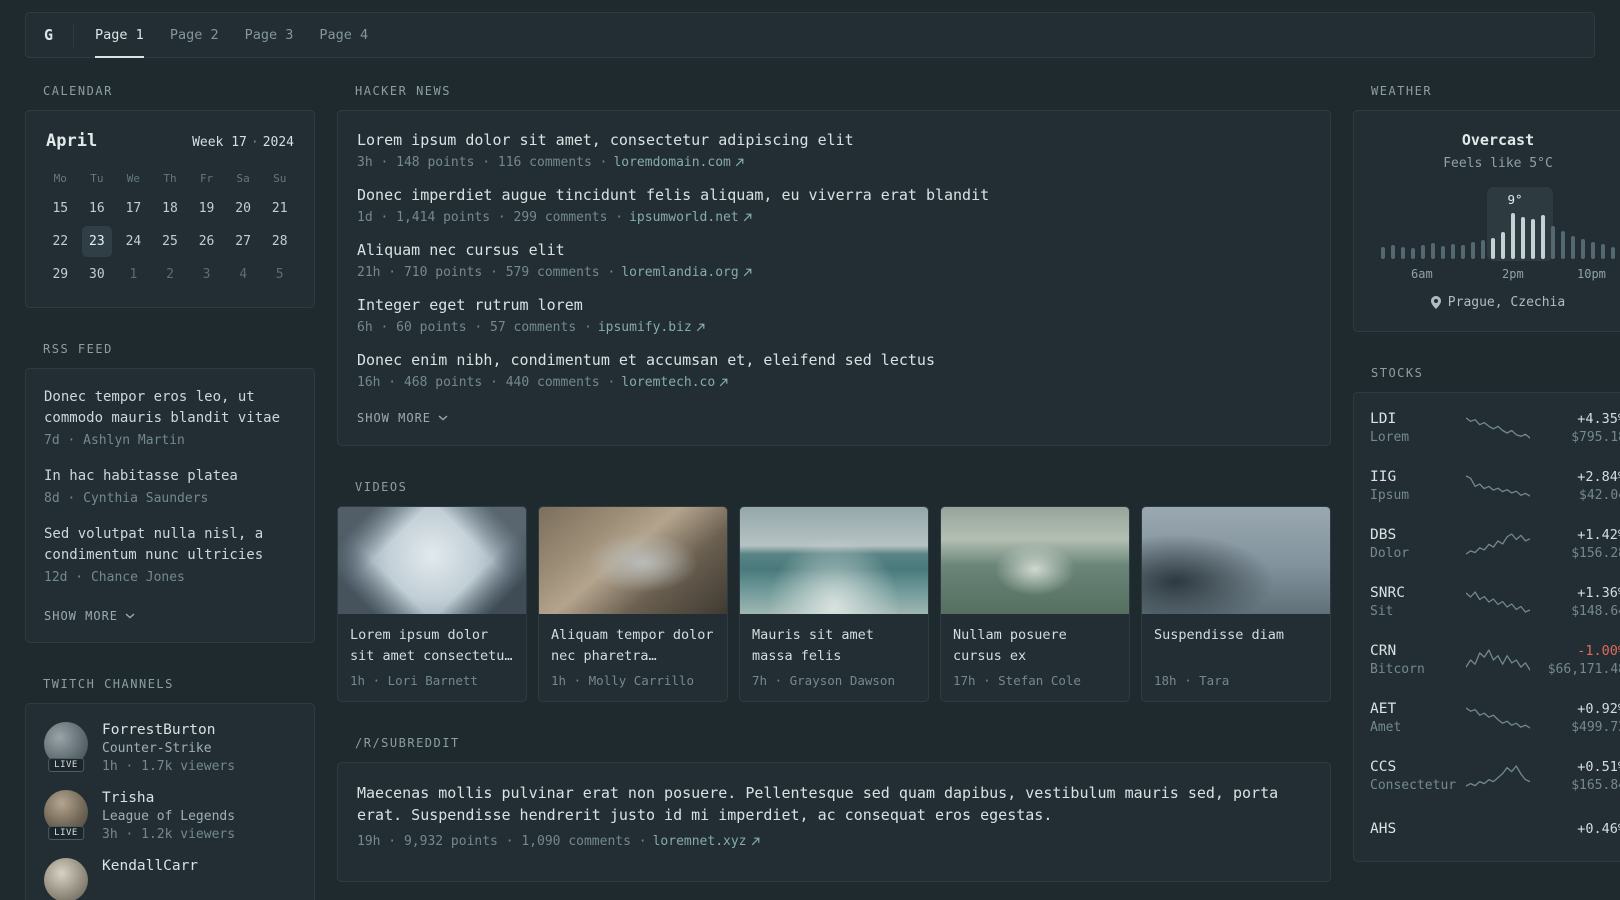 The image size is (1620, 900). What do you see at coordinates (678, 162) in the screenshot?
I see `hn-item-domain-link: loremdomain.com` at bounding box center [678, 162].